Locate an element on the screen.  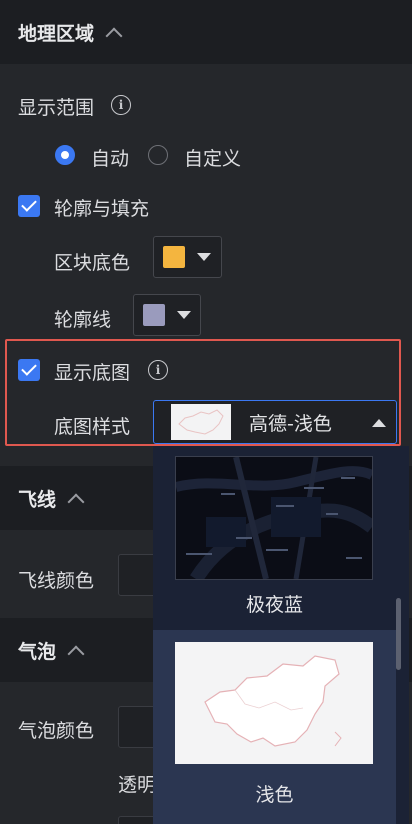
bubble-section-title: 气泡 is located at coordinates (37, 651).